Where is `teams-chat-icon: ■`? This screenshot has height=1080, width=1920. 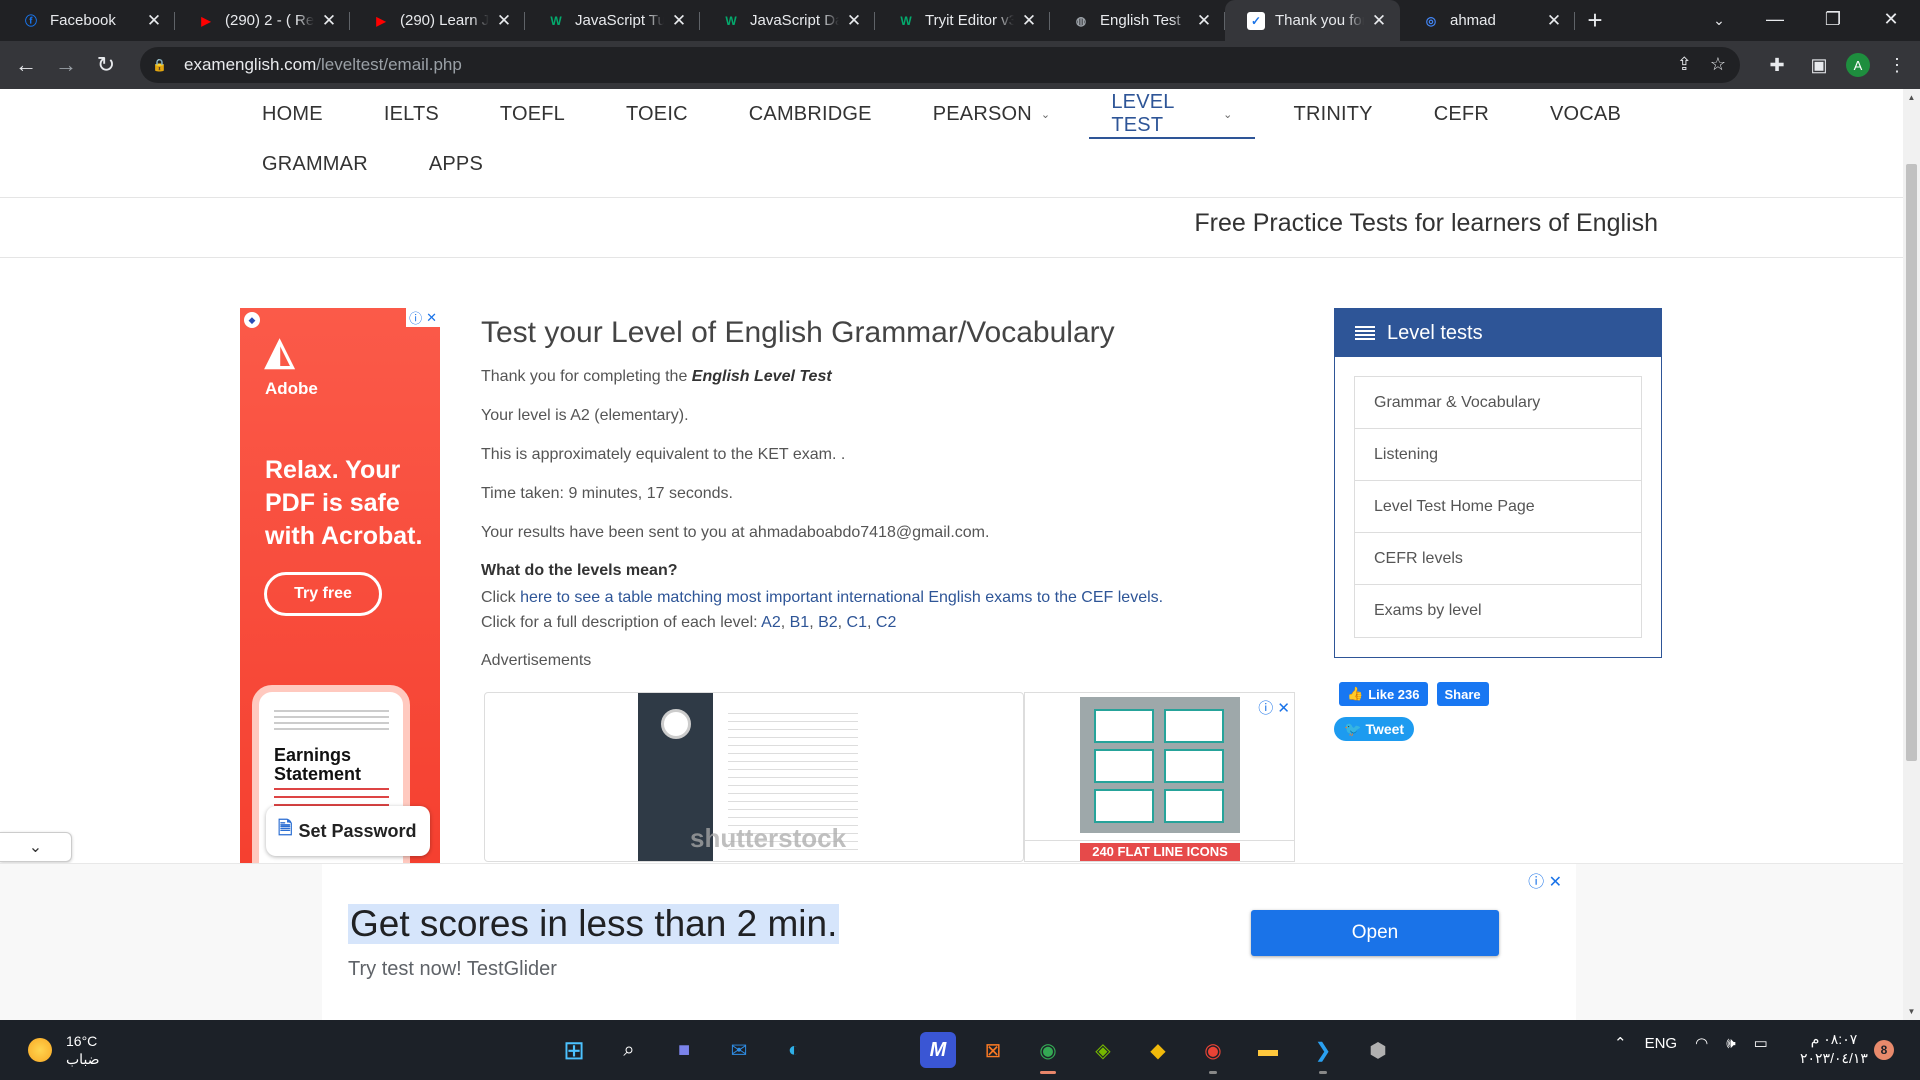
teams-chat-icon: ■ is located at coordinates (684, 1050).